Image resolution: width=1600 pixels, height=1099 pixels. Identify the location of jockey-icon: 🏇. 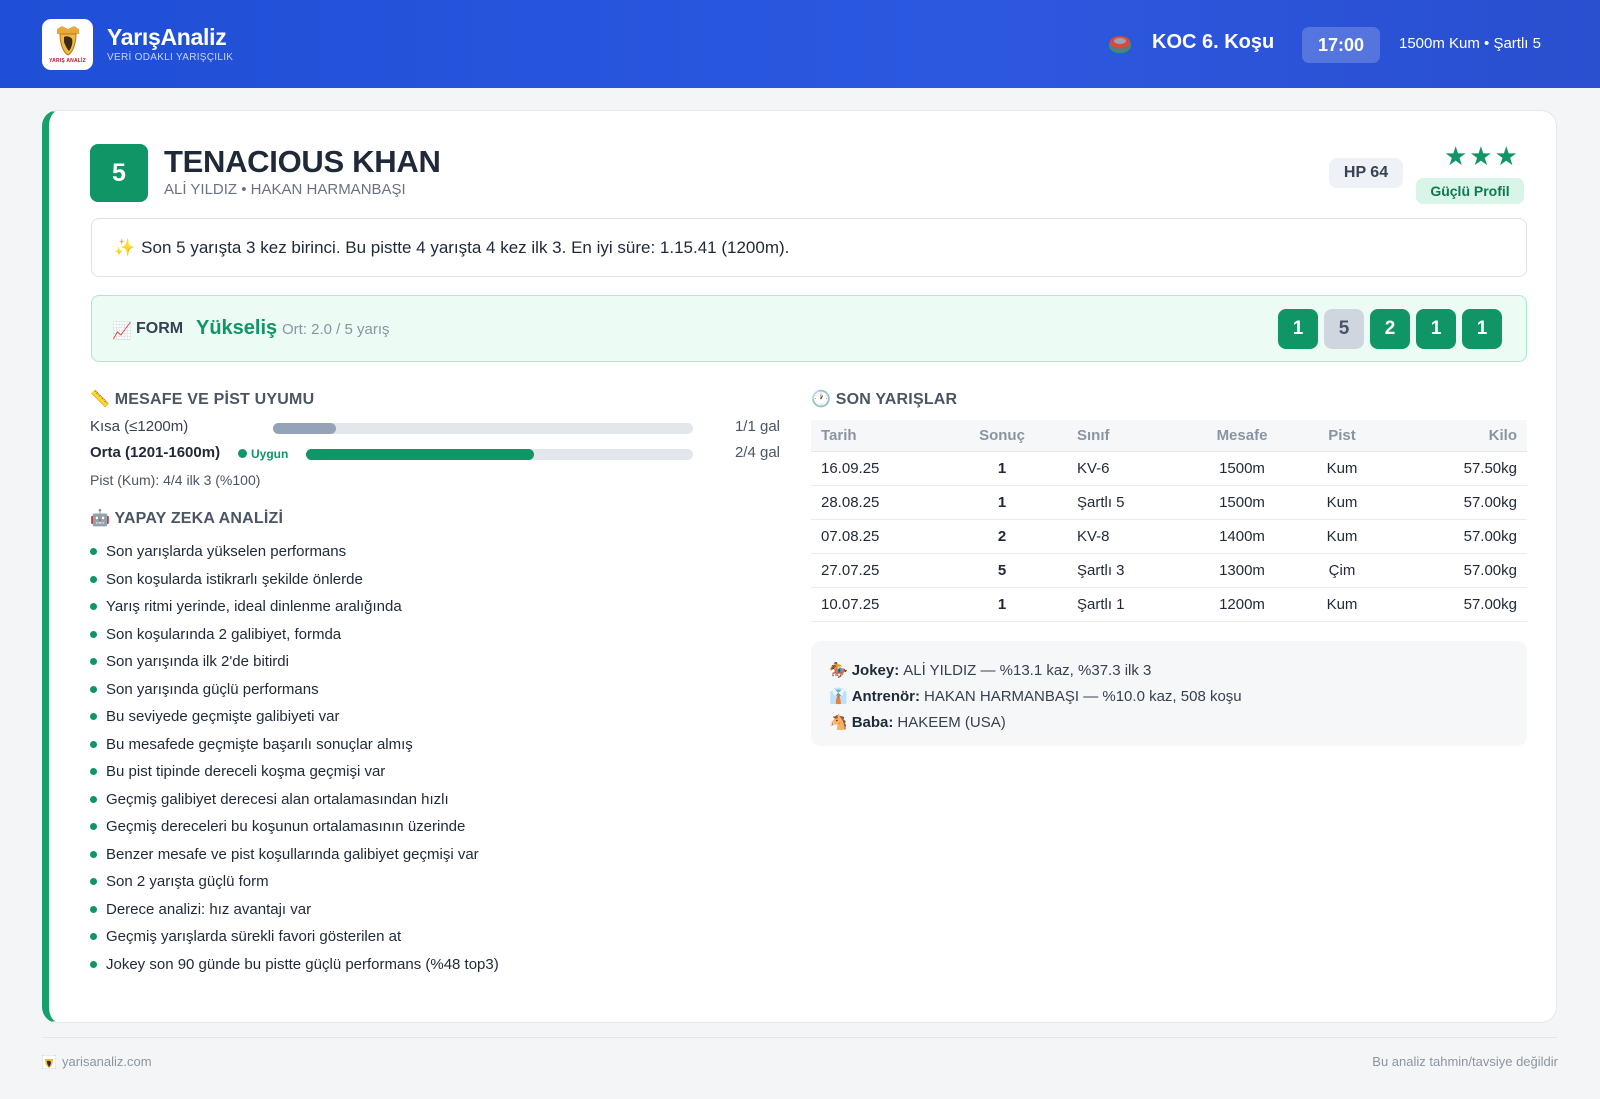
(838, 670).